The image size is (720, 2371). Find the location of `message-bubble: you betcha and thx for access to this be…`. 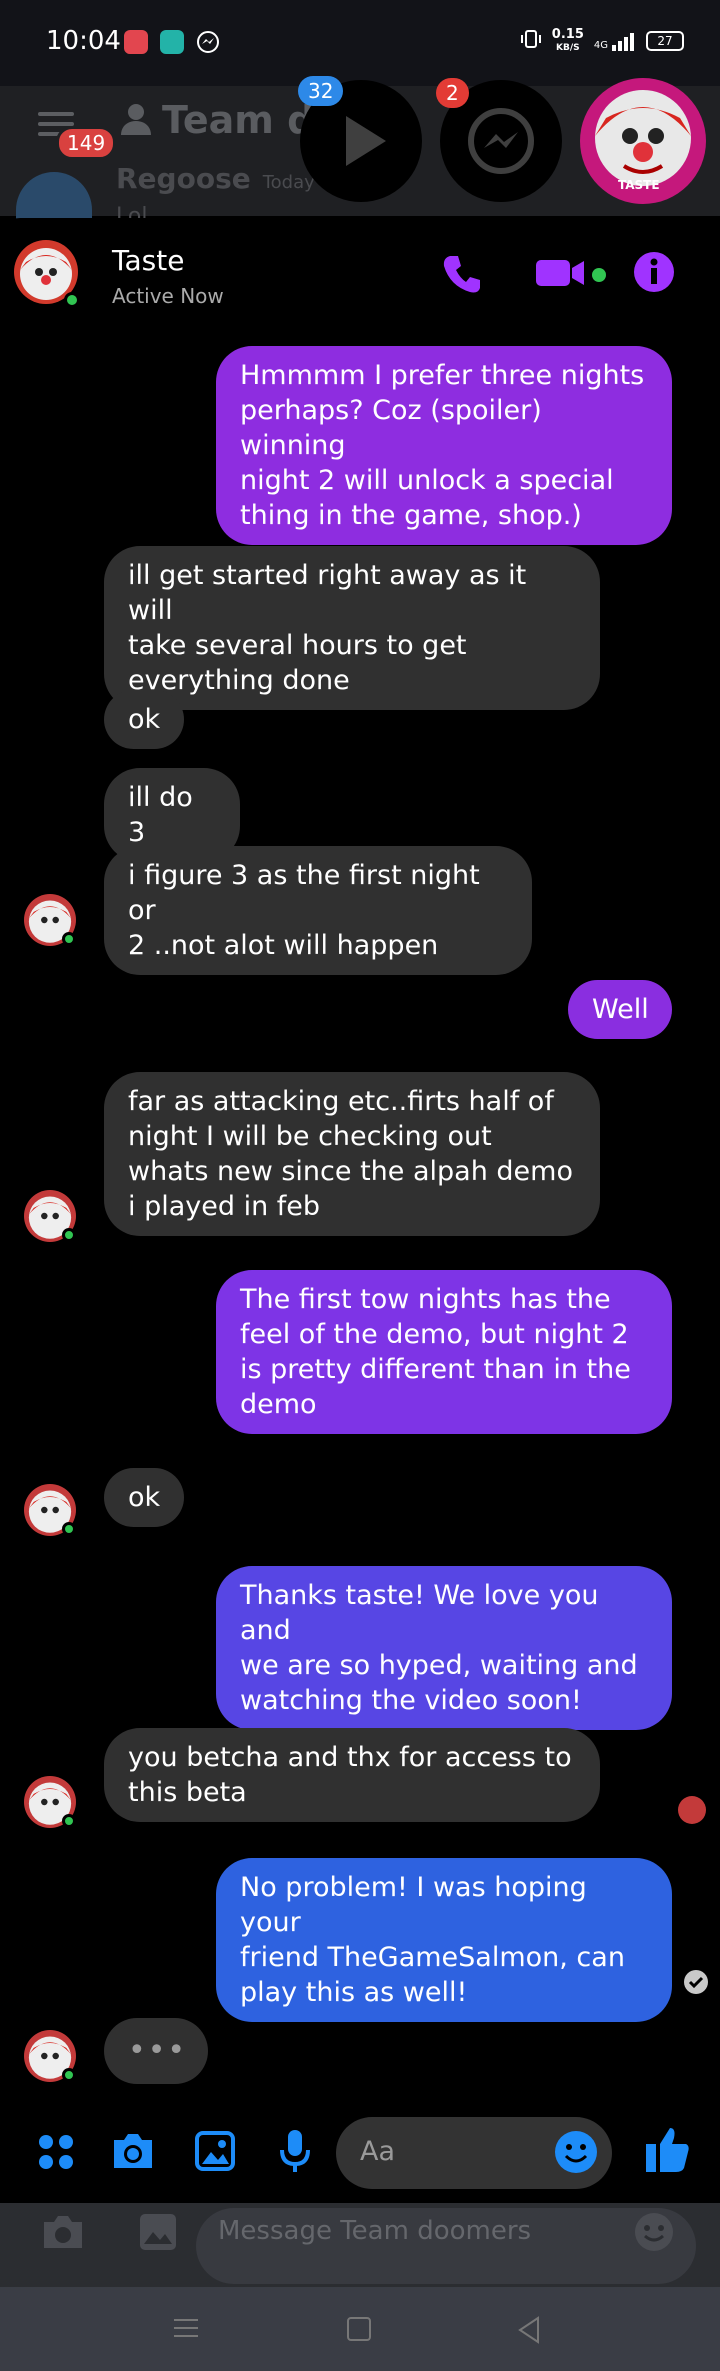

message-bubble: you betcha and thx for access to this be… is located at coordinates (352, 1775).